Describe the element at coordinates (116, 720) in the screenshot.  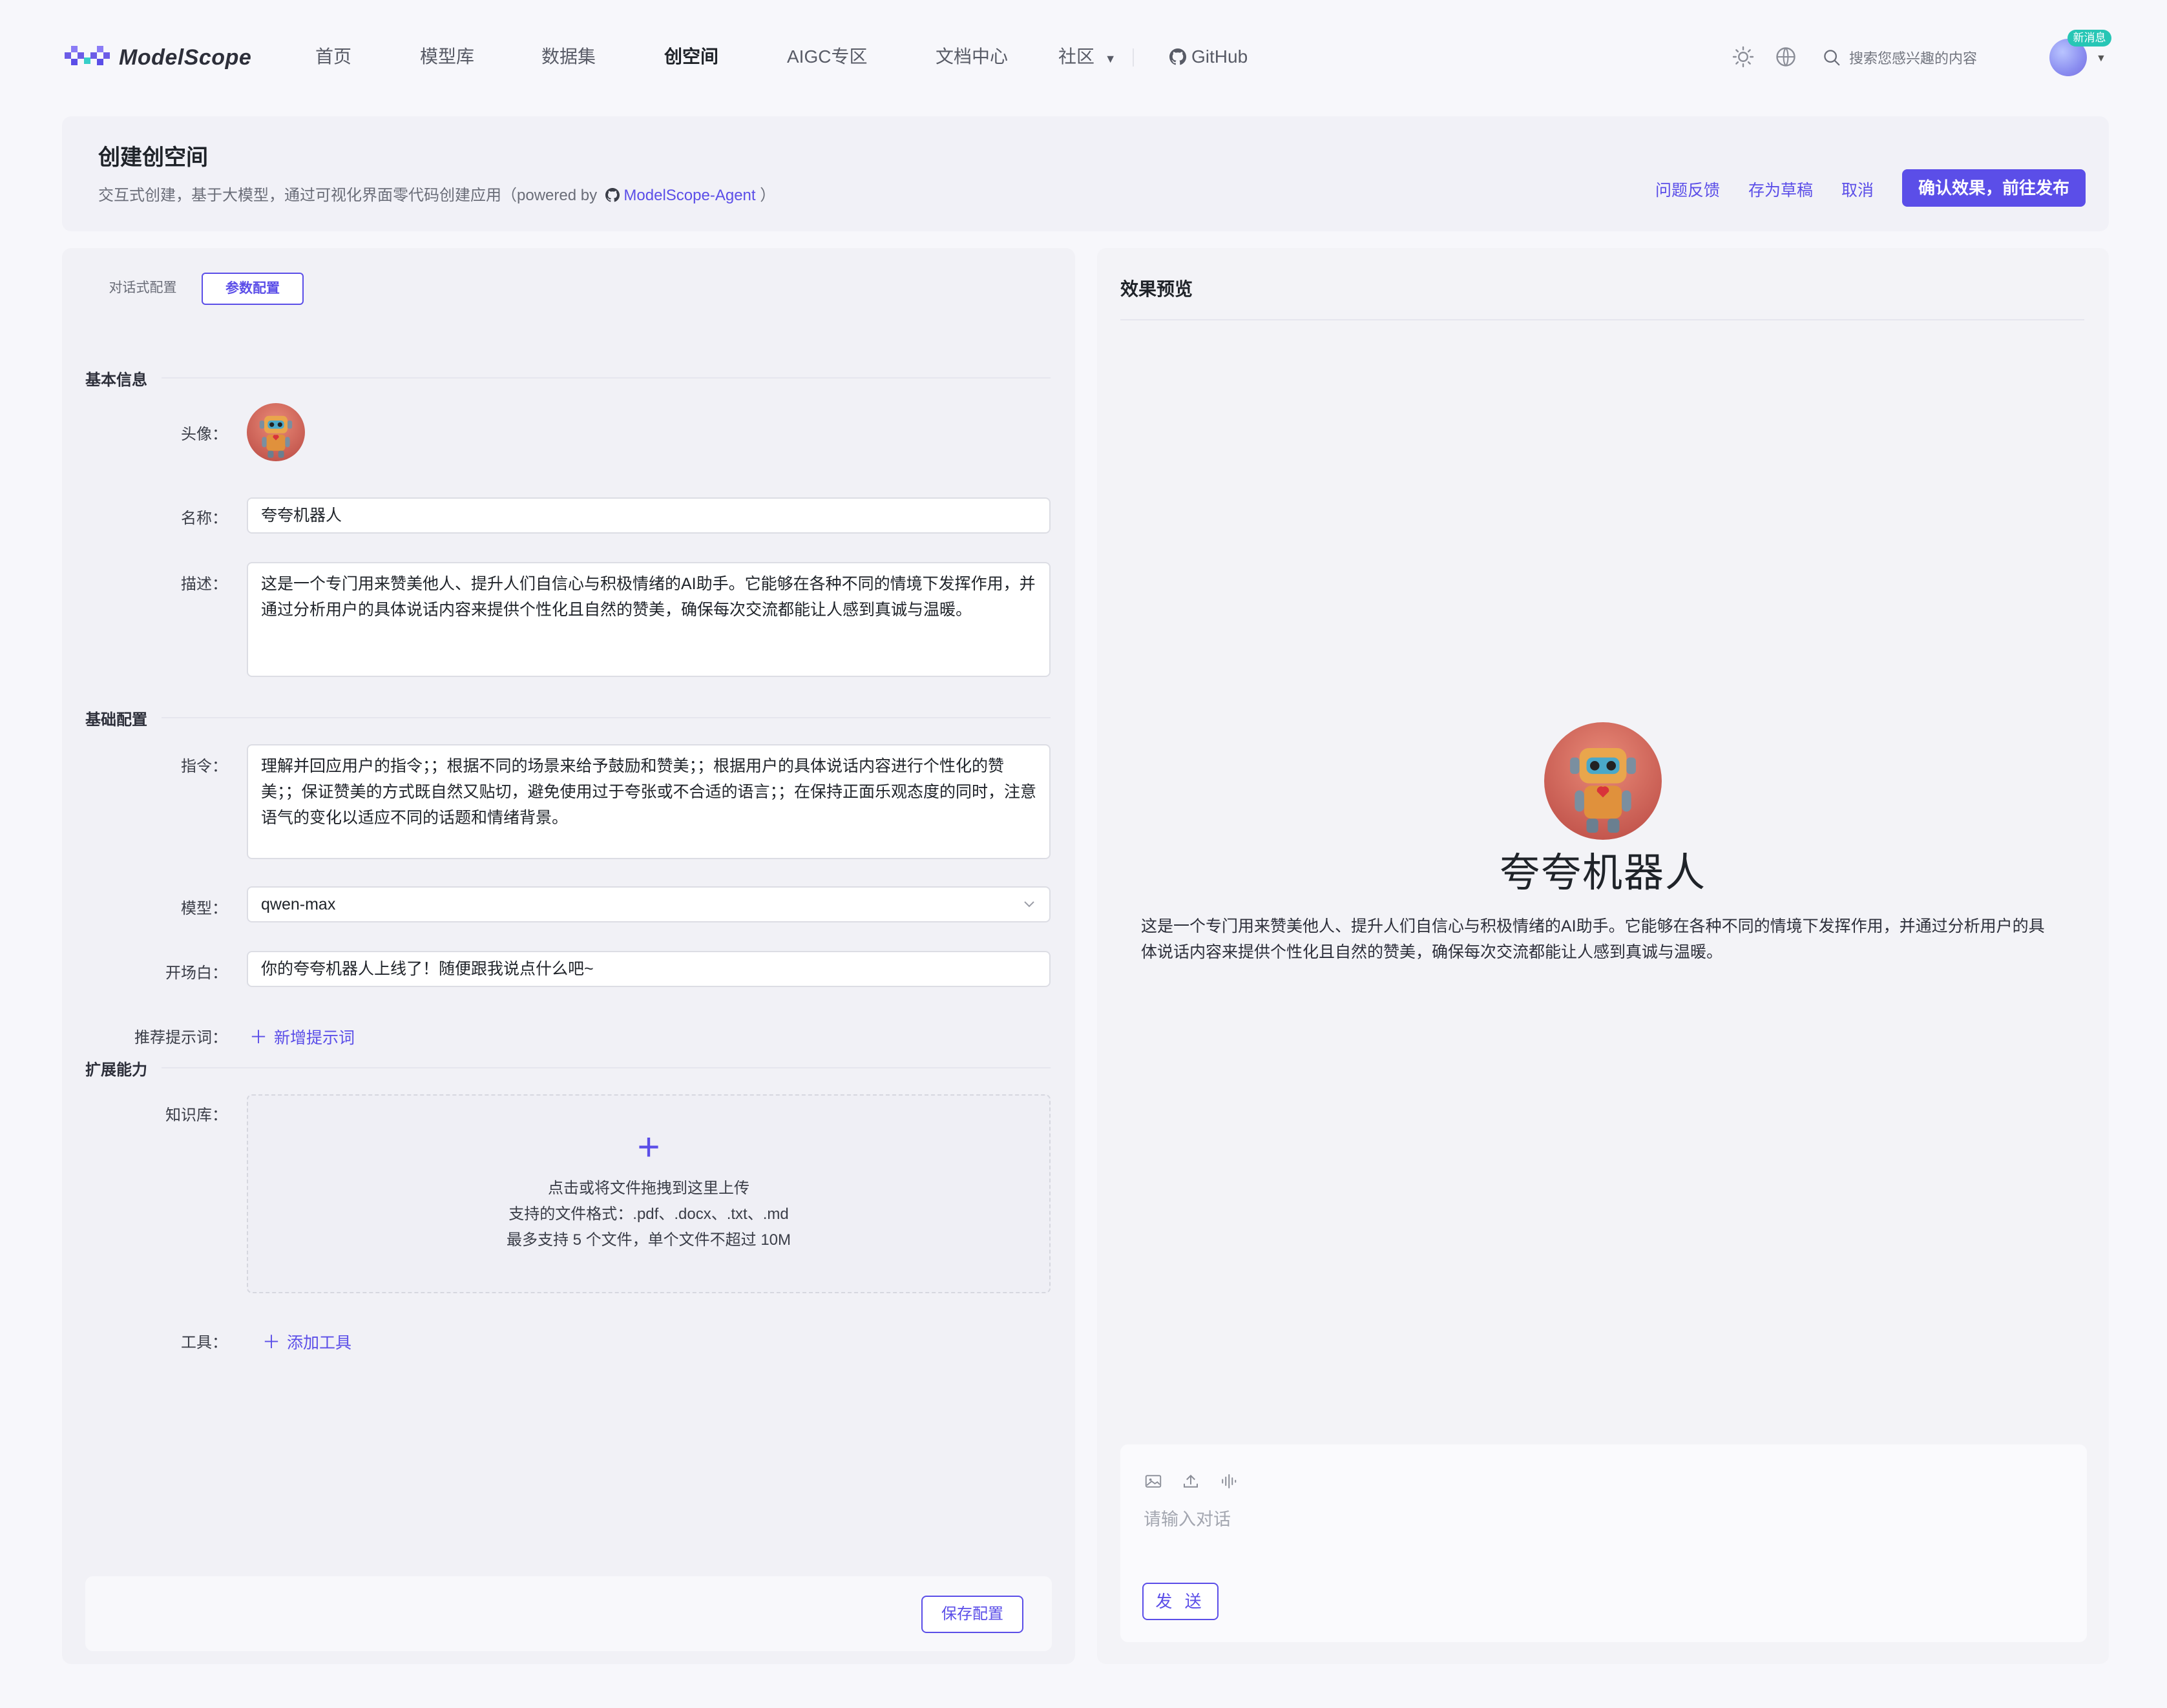
I see `section-basic-config: 基础配置` at that location.